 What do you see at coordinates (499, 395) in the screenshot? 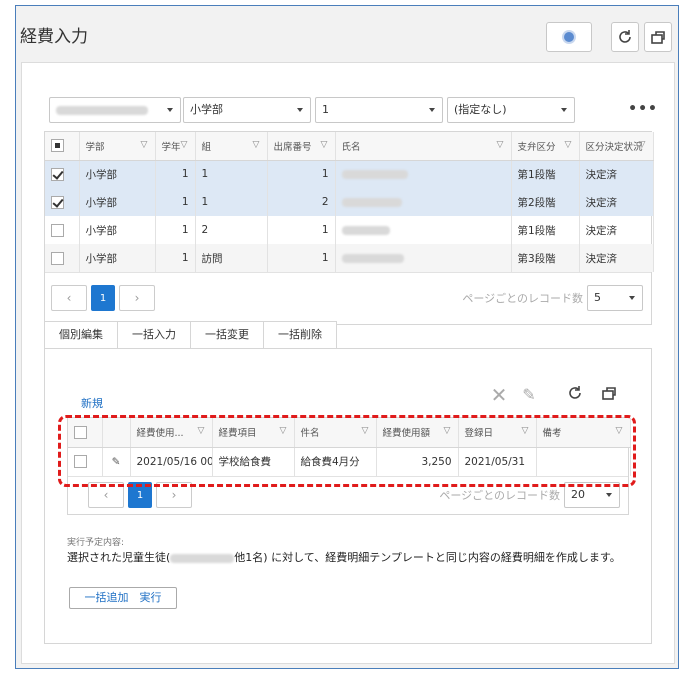
I see `delete-icon: ✕` at bounding box center [499, 395].